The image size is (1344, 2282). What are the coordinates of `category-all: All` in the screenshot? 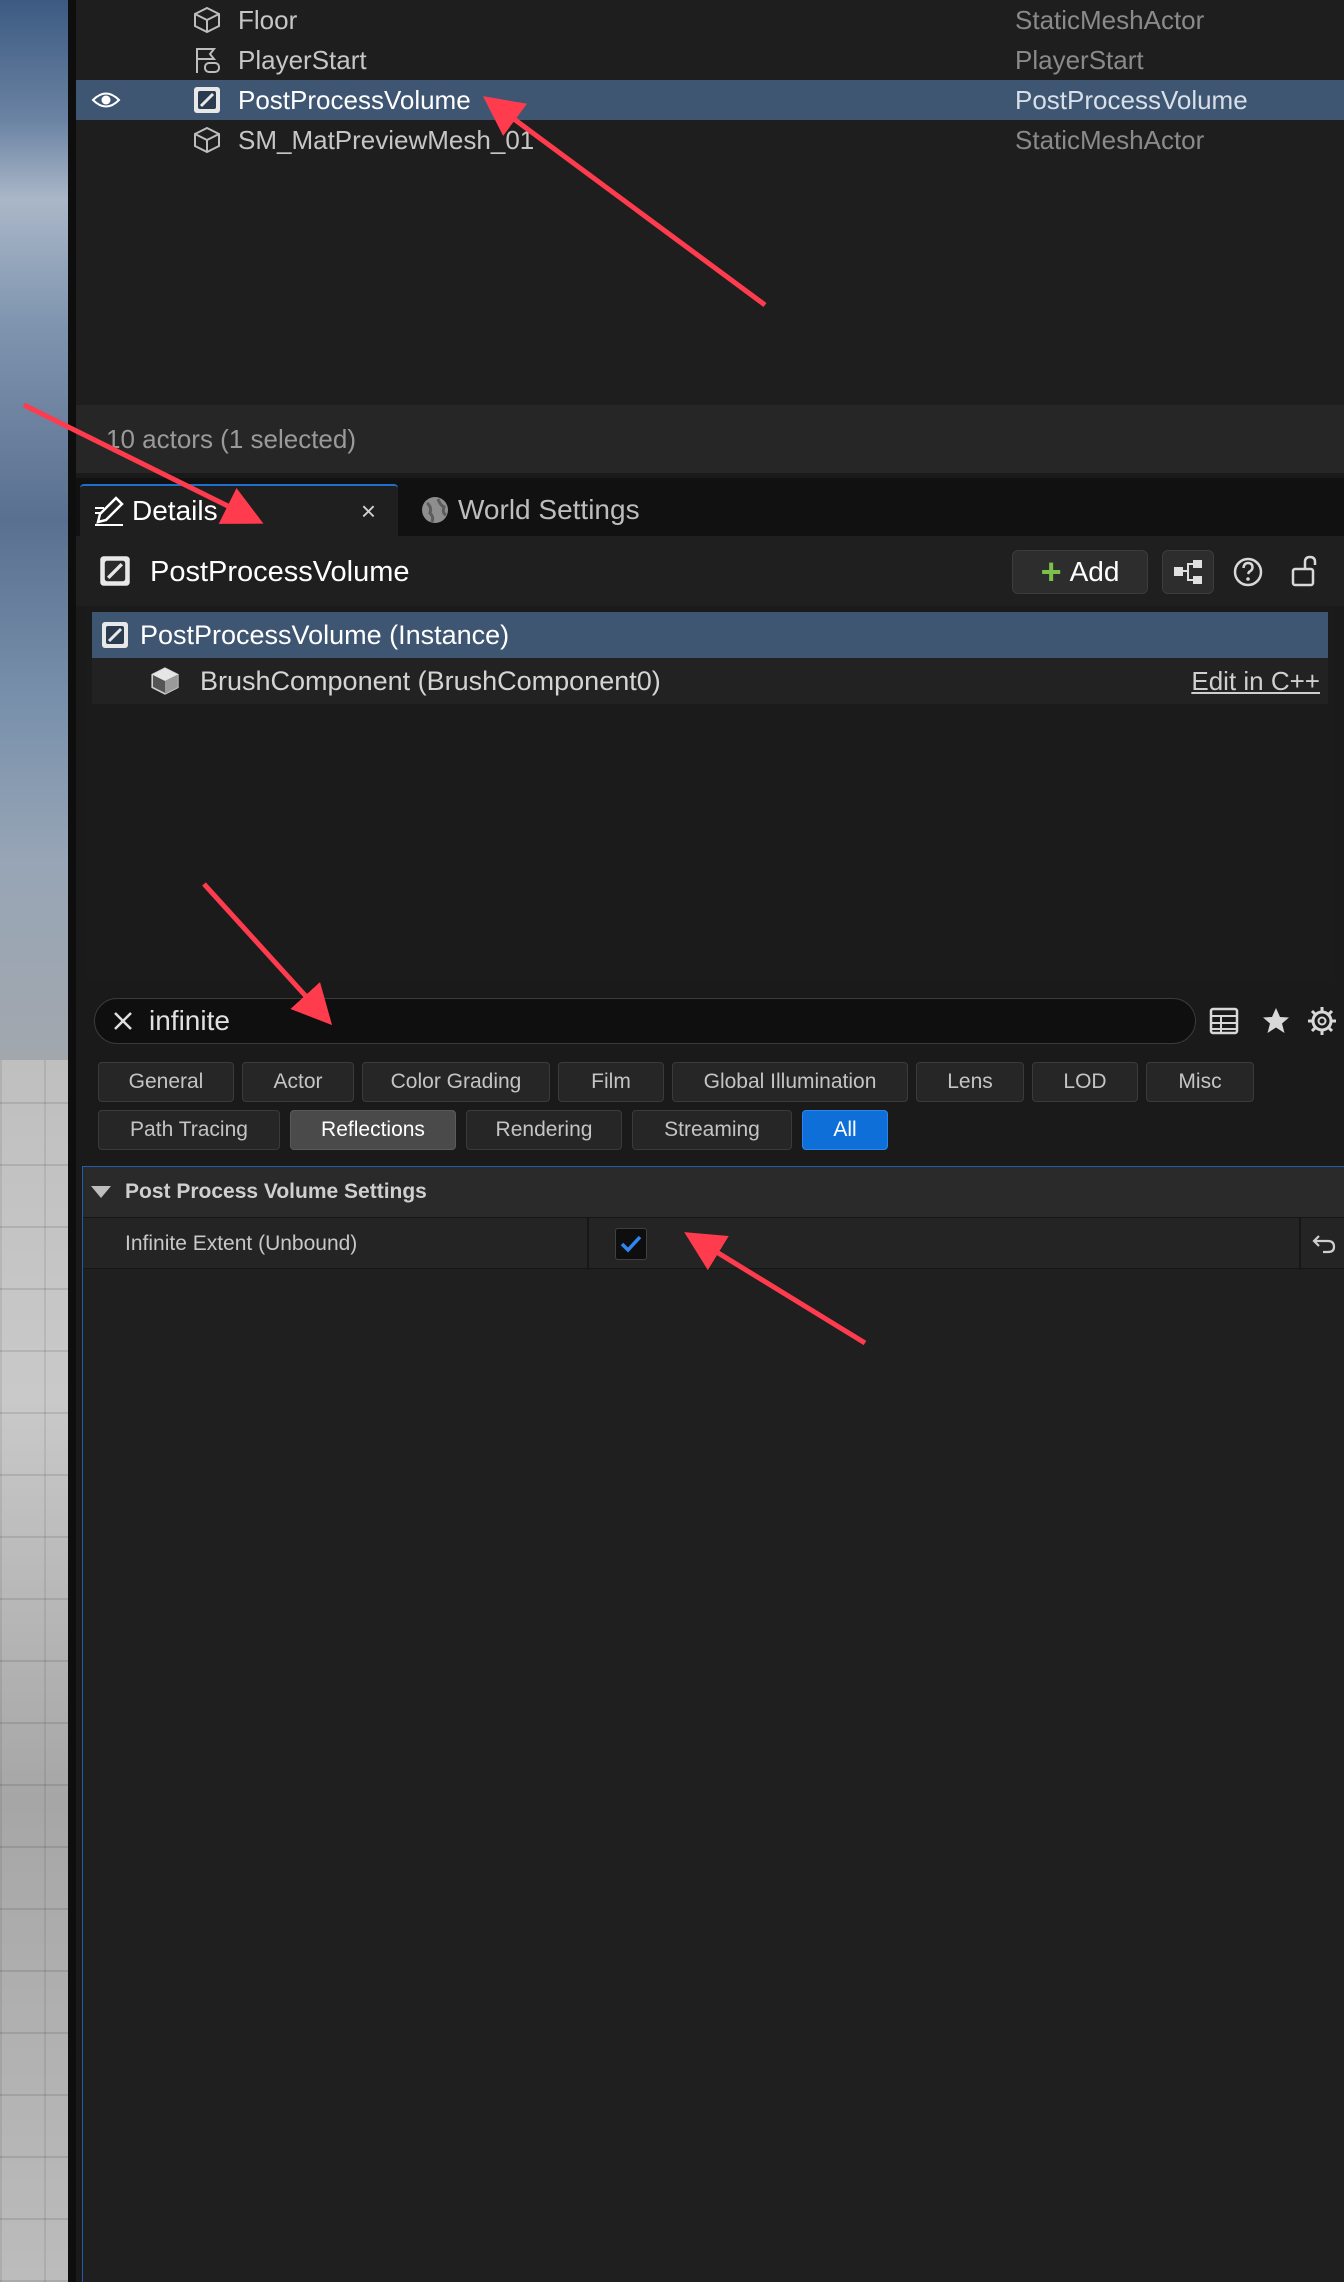 It's located at (845, 1130).